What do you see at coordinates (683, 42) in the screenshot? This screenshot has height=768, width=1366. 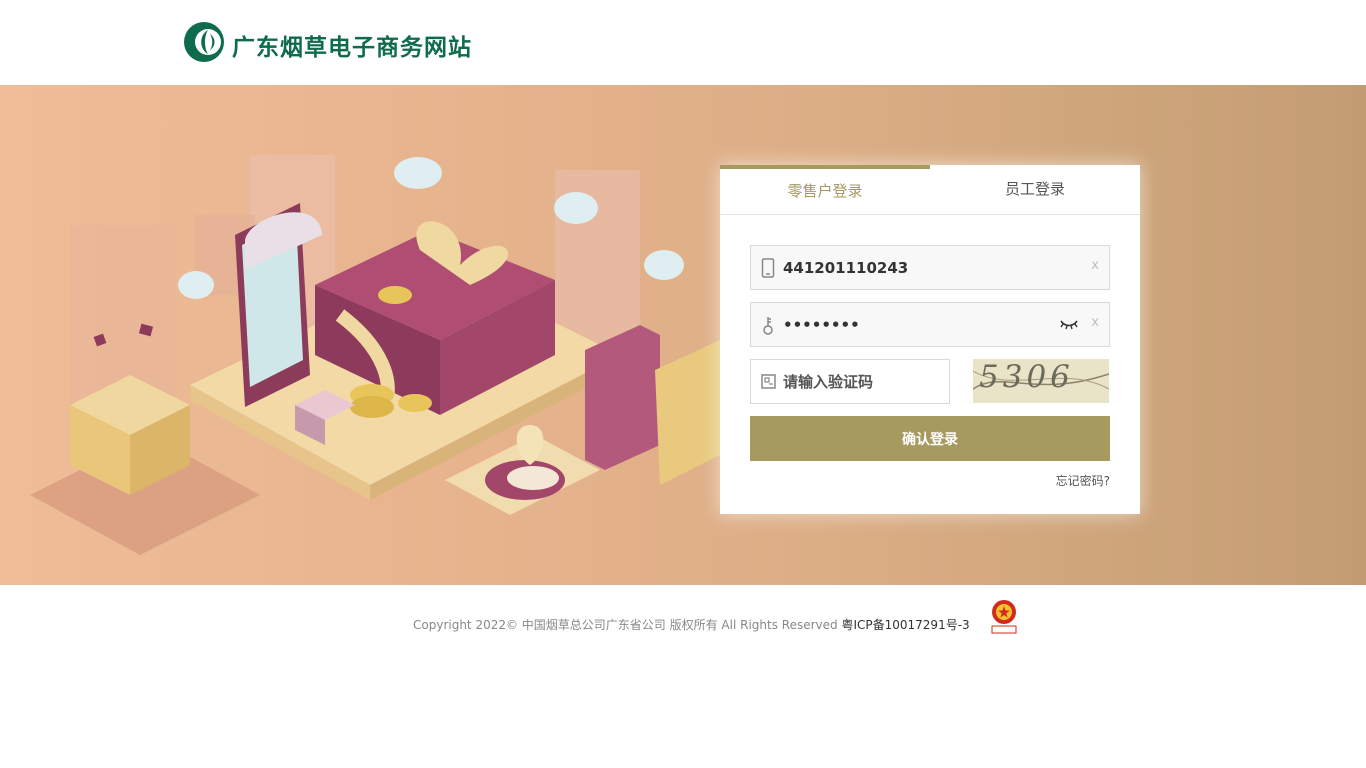 I see `site-header: 广东烟草电子商务网站` at bounding box center [683, 42].